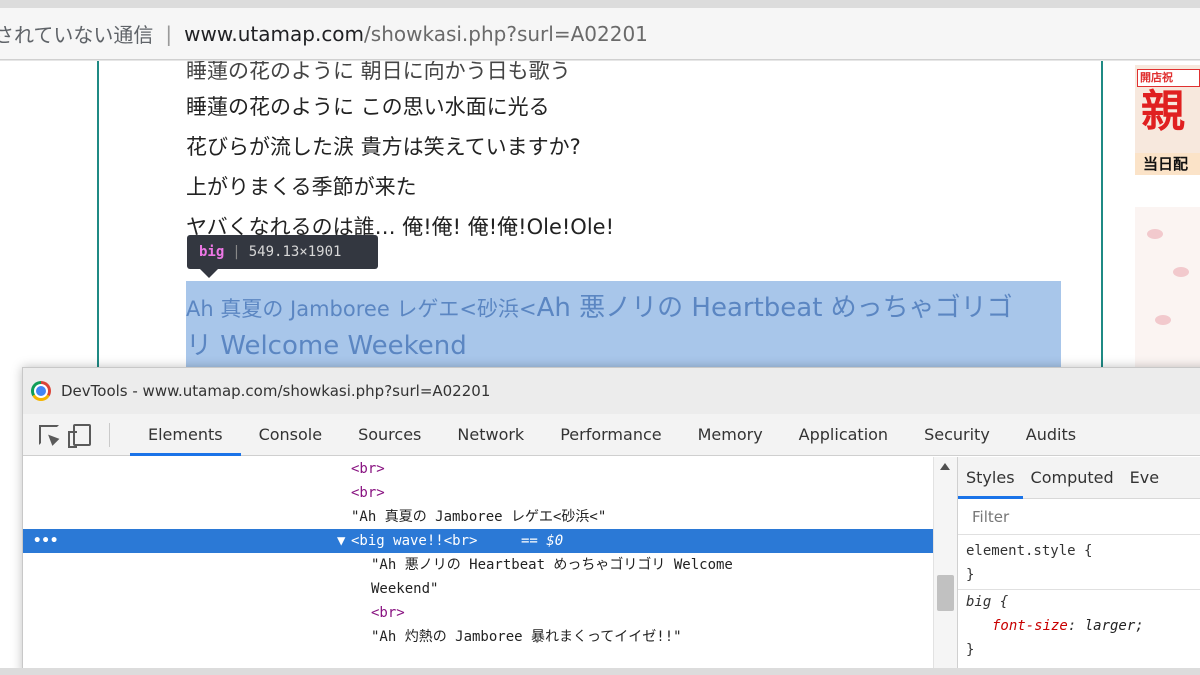  What do you see at coordinates (945, 593) in the screenshot?
I see `scroll-thumb` at bounding box center [945, 593].